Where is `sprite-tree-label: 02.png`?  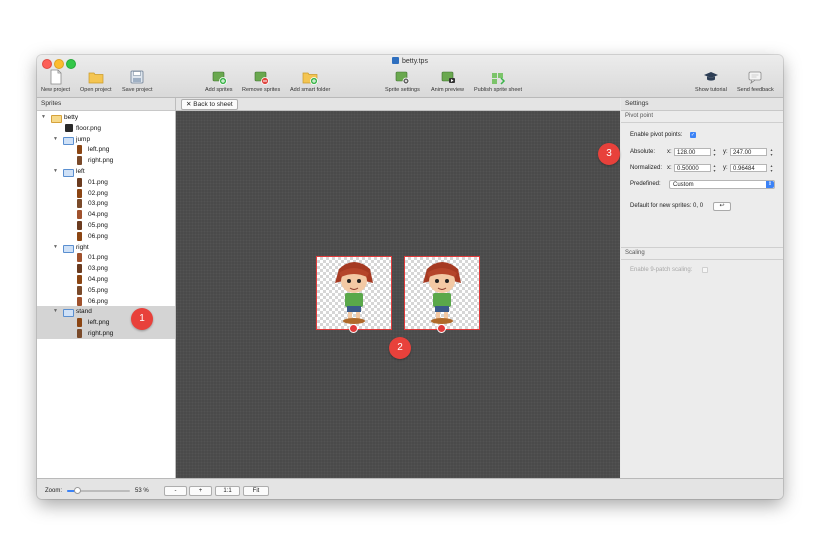 sprite-tree-label: 02.png is located at coordinates (98, 193).